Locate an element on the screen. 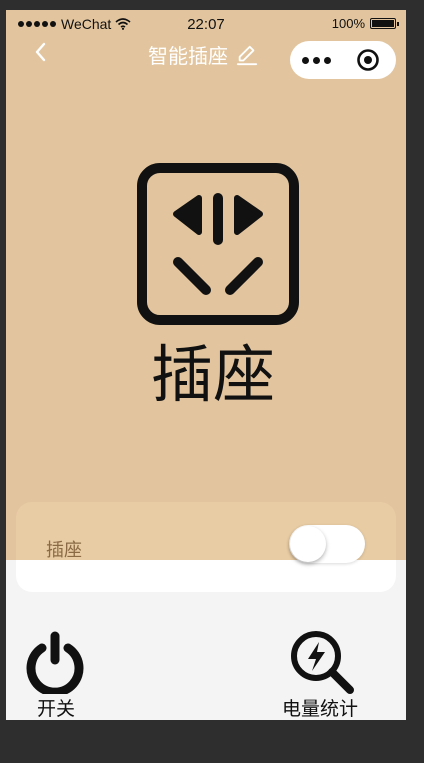 This screenshot has height=763, width=424. device-name: 插座 is located at coordinates (212, 374).